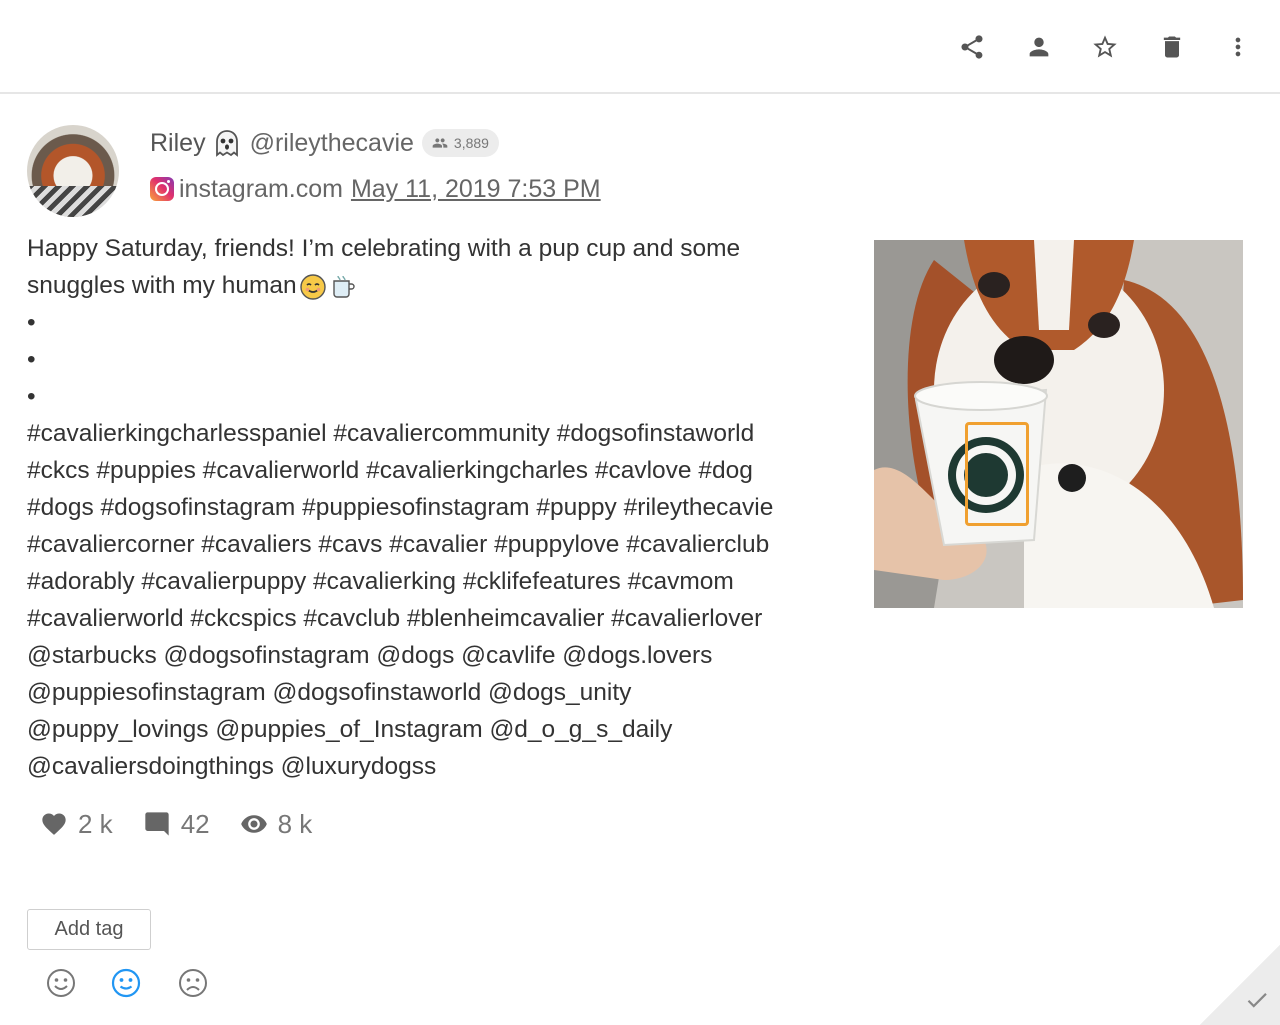 This screenshot has width=1280, height=1025. Describe the element at coordinates (162, 189) in the screenshot. I see `instagram-icon` at that location.